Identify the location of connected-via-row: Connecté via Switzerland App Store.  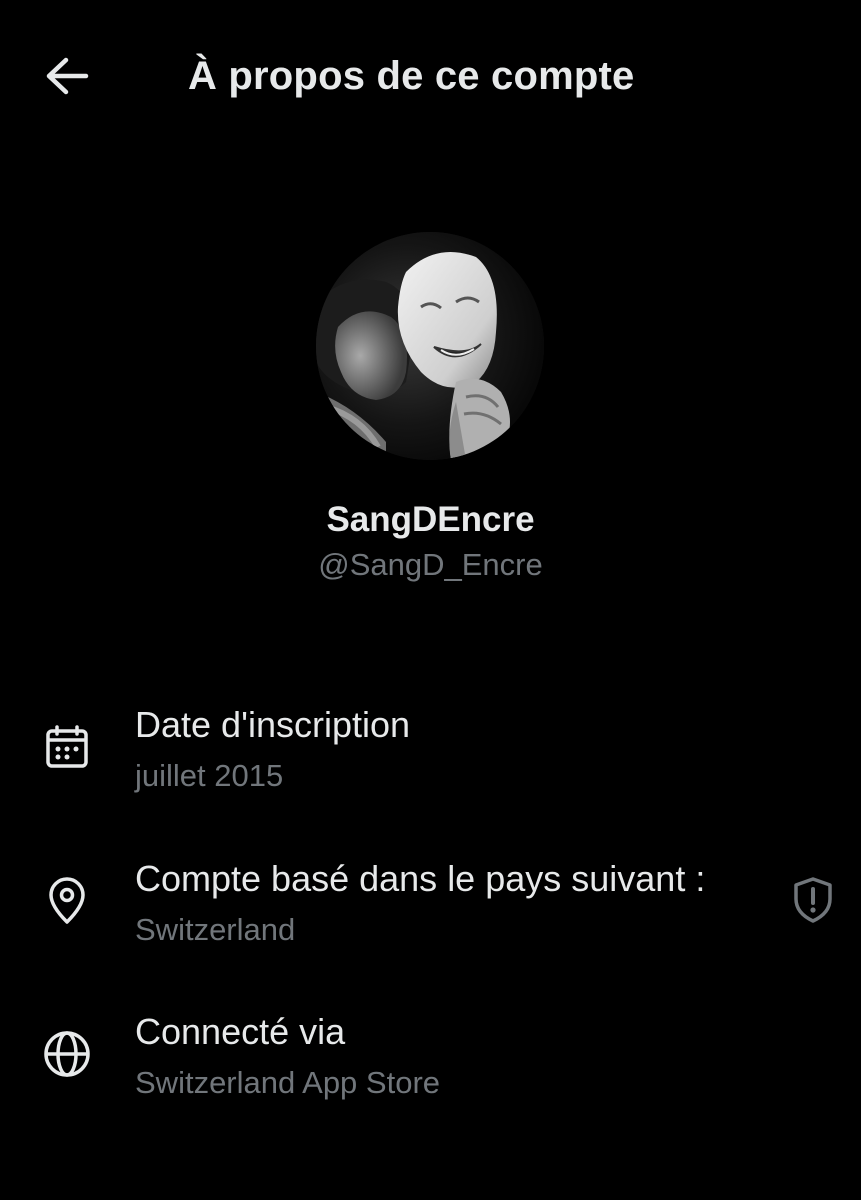
(430, 1067).